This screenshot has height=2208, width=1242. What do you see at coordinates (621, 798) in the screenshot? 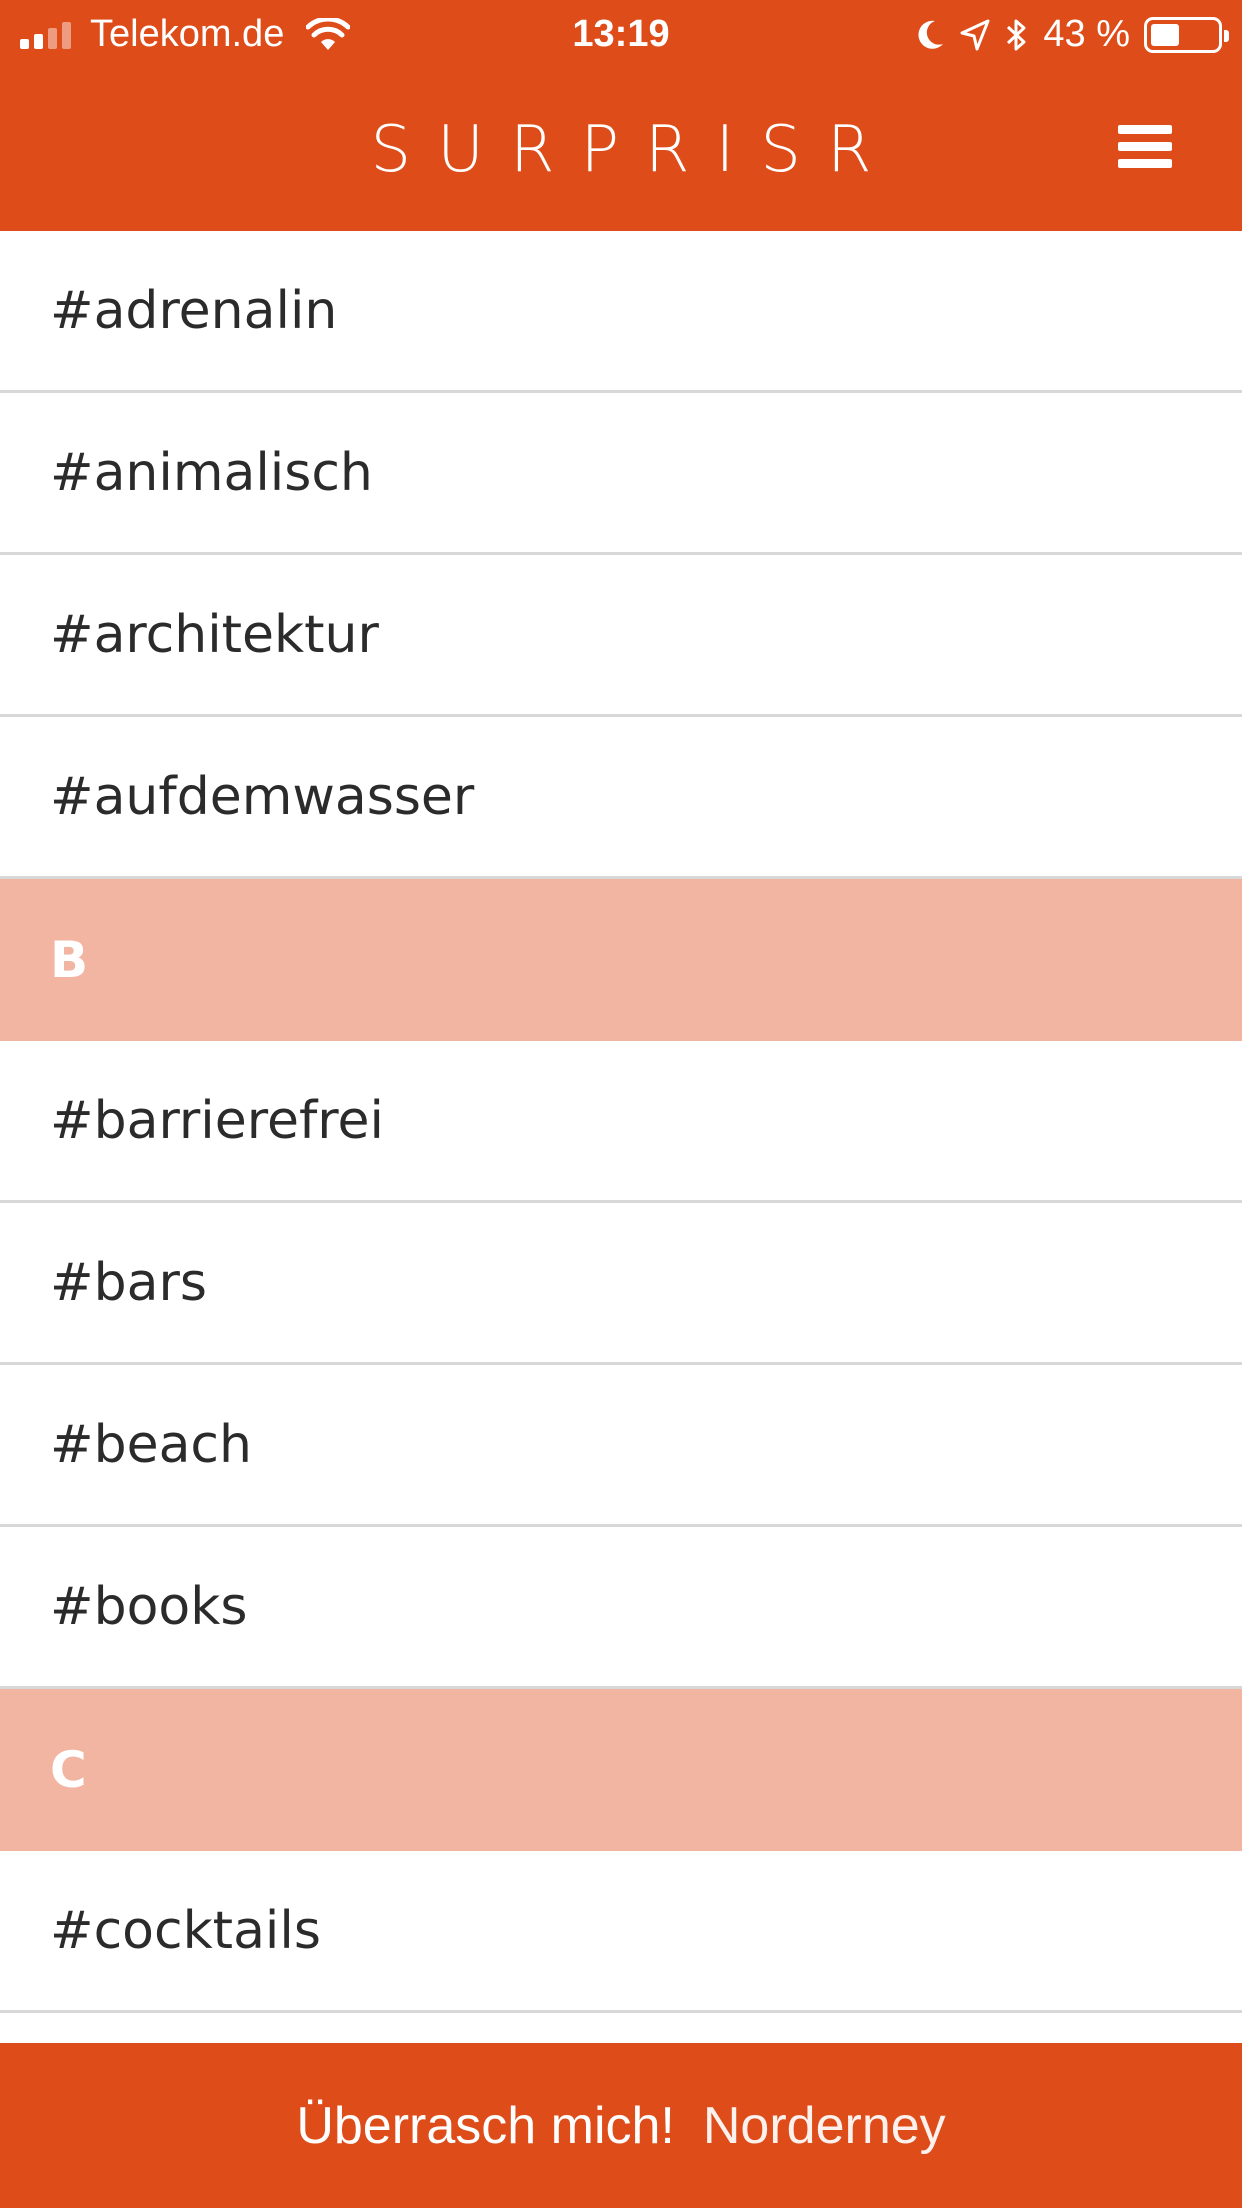
I see `tag-list-item: #aufdemwasser` at bounding box center [621, 798].